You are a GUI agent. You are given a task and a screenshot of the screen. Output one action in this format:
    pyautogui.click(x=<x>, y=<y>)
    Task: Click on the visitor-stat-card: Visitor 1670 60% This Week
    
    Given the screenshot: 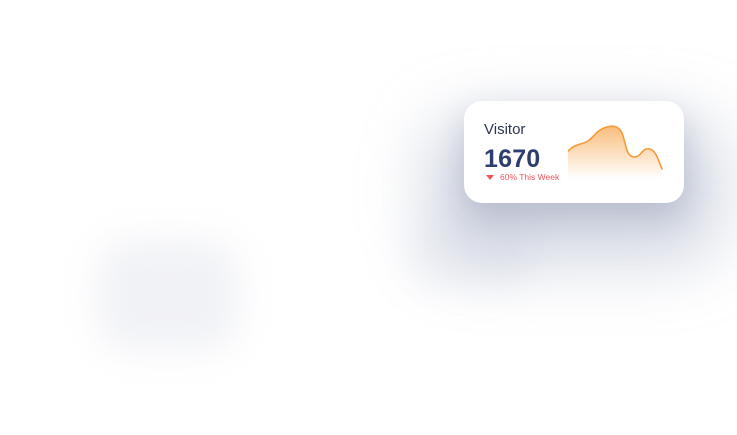 What is the action you would take?
    pyautogui.click(x=574, y=152)
    